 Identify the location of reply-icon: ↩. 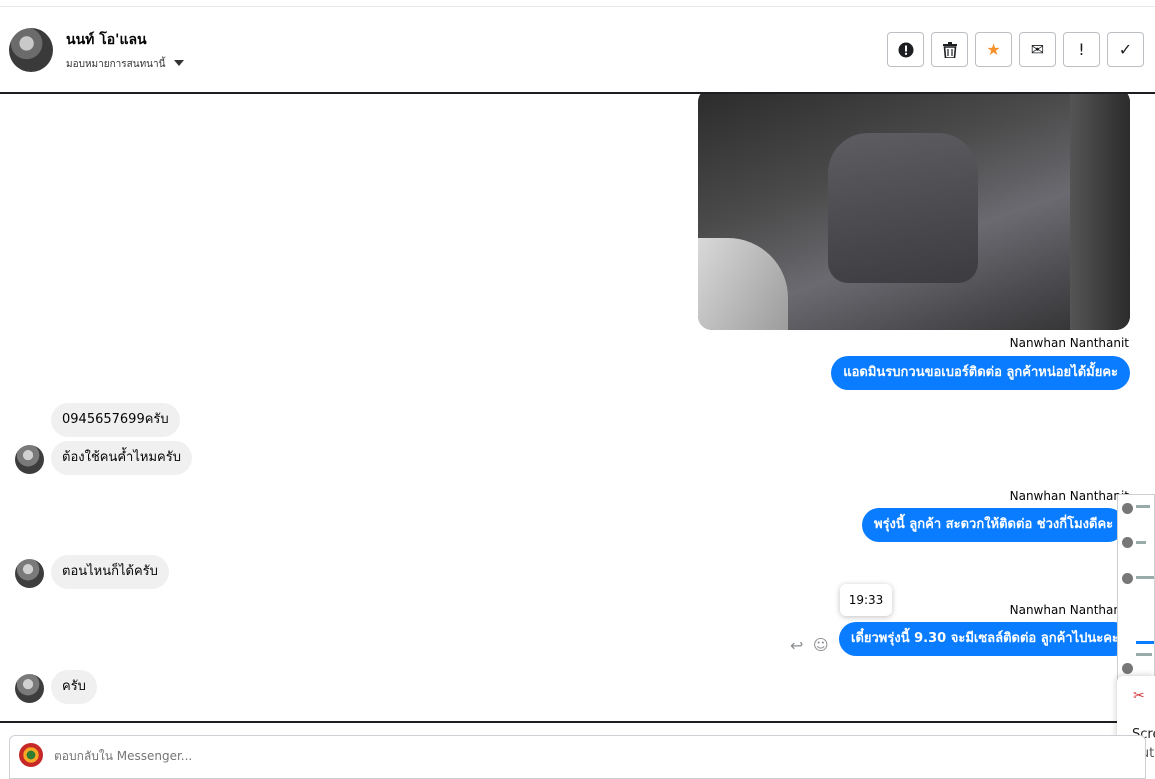
(796, 645).